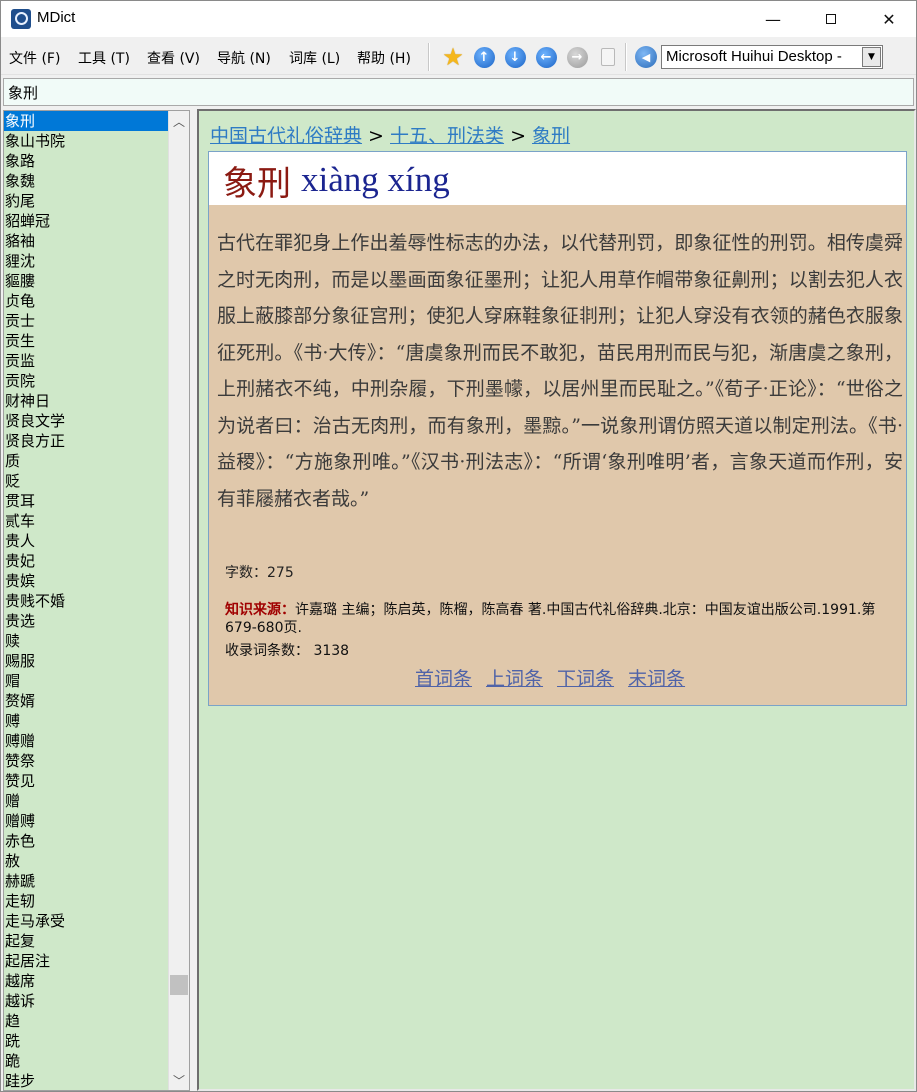  I want to click on paste-button, so click(608, 57).